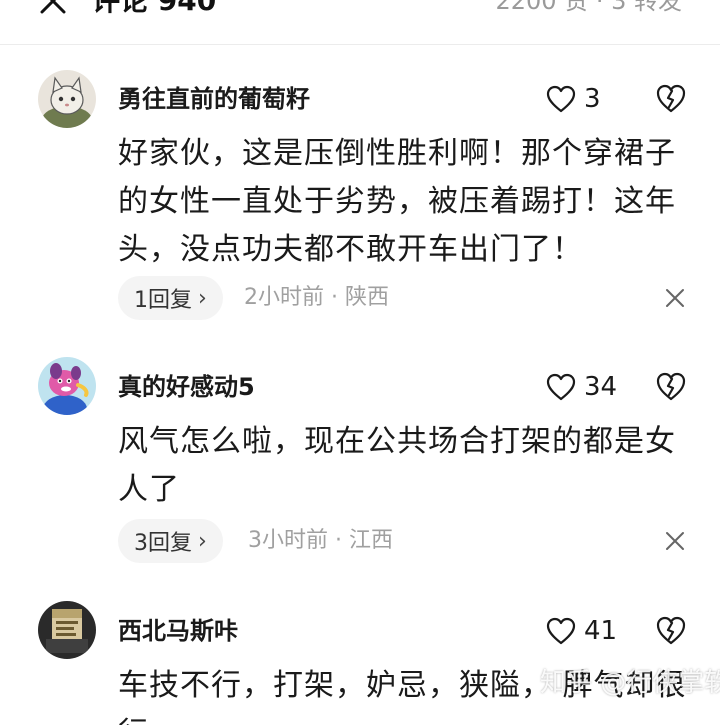 The height and width of the screenshot is (725, 720). Describe the element at coordinates (163, 543) in the screenshot. I see `reply-count: 3回复` at that location.